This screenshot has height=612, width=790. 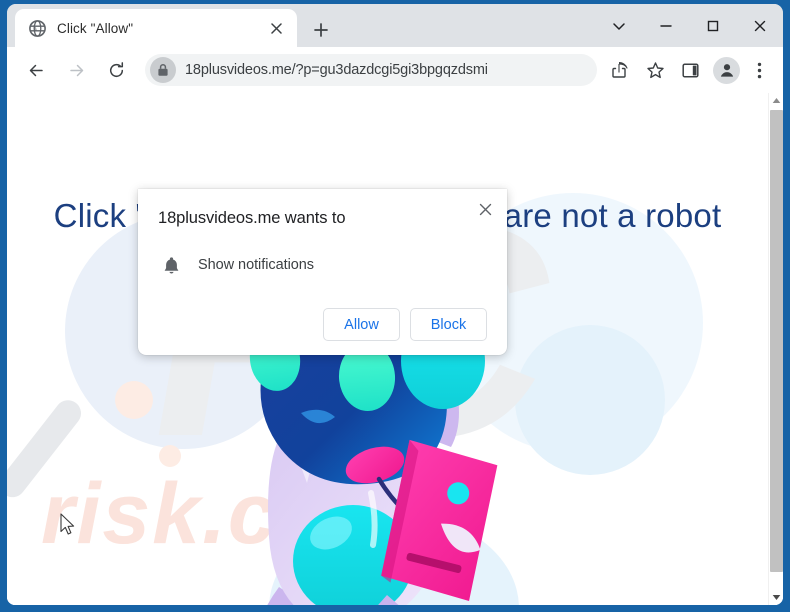 What do you see at coordinates (37, 28) in the screenshot?
I see `globe-icon` at bounding box center [37, 28].